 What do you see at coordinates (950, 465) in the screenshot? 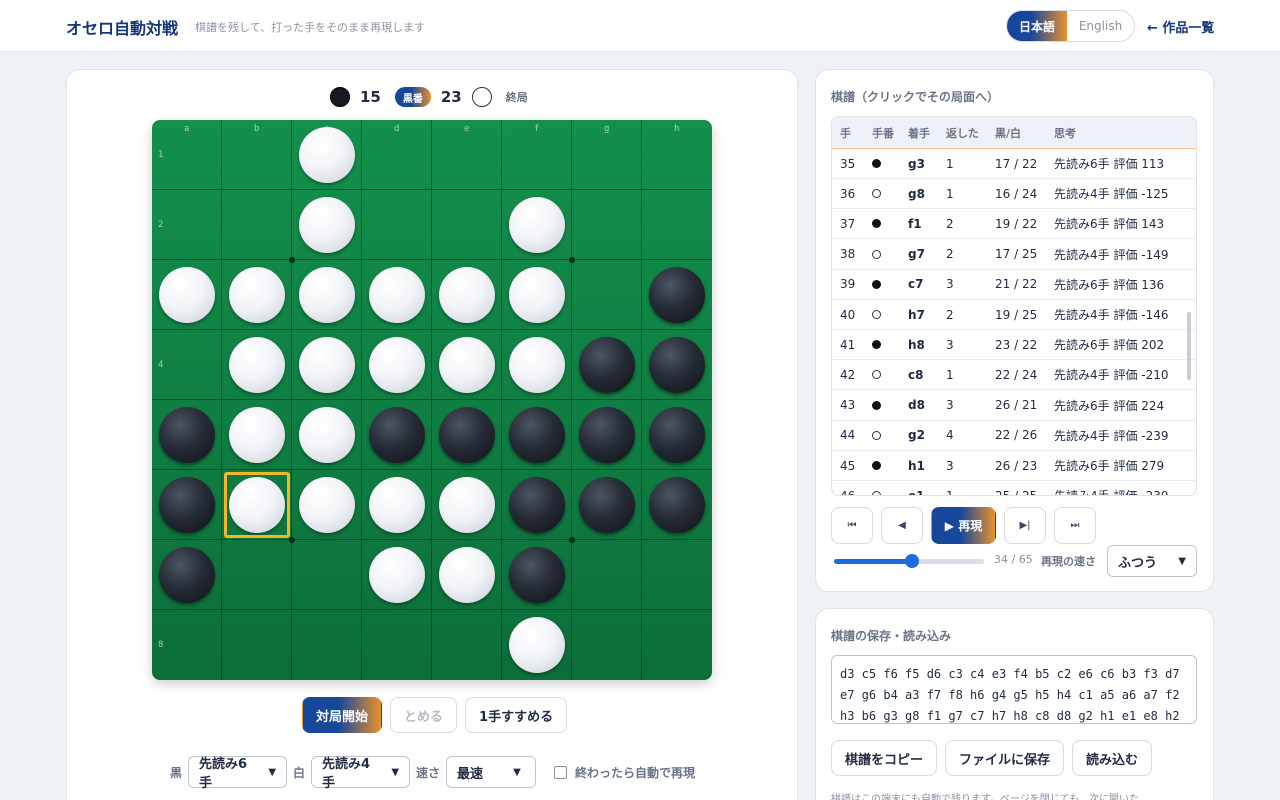
I see `kifu-flips: 3` at bounding box center [950, 465].